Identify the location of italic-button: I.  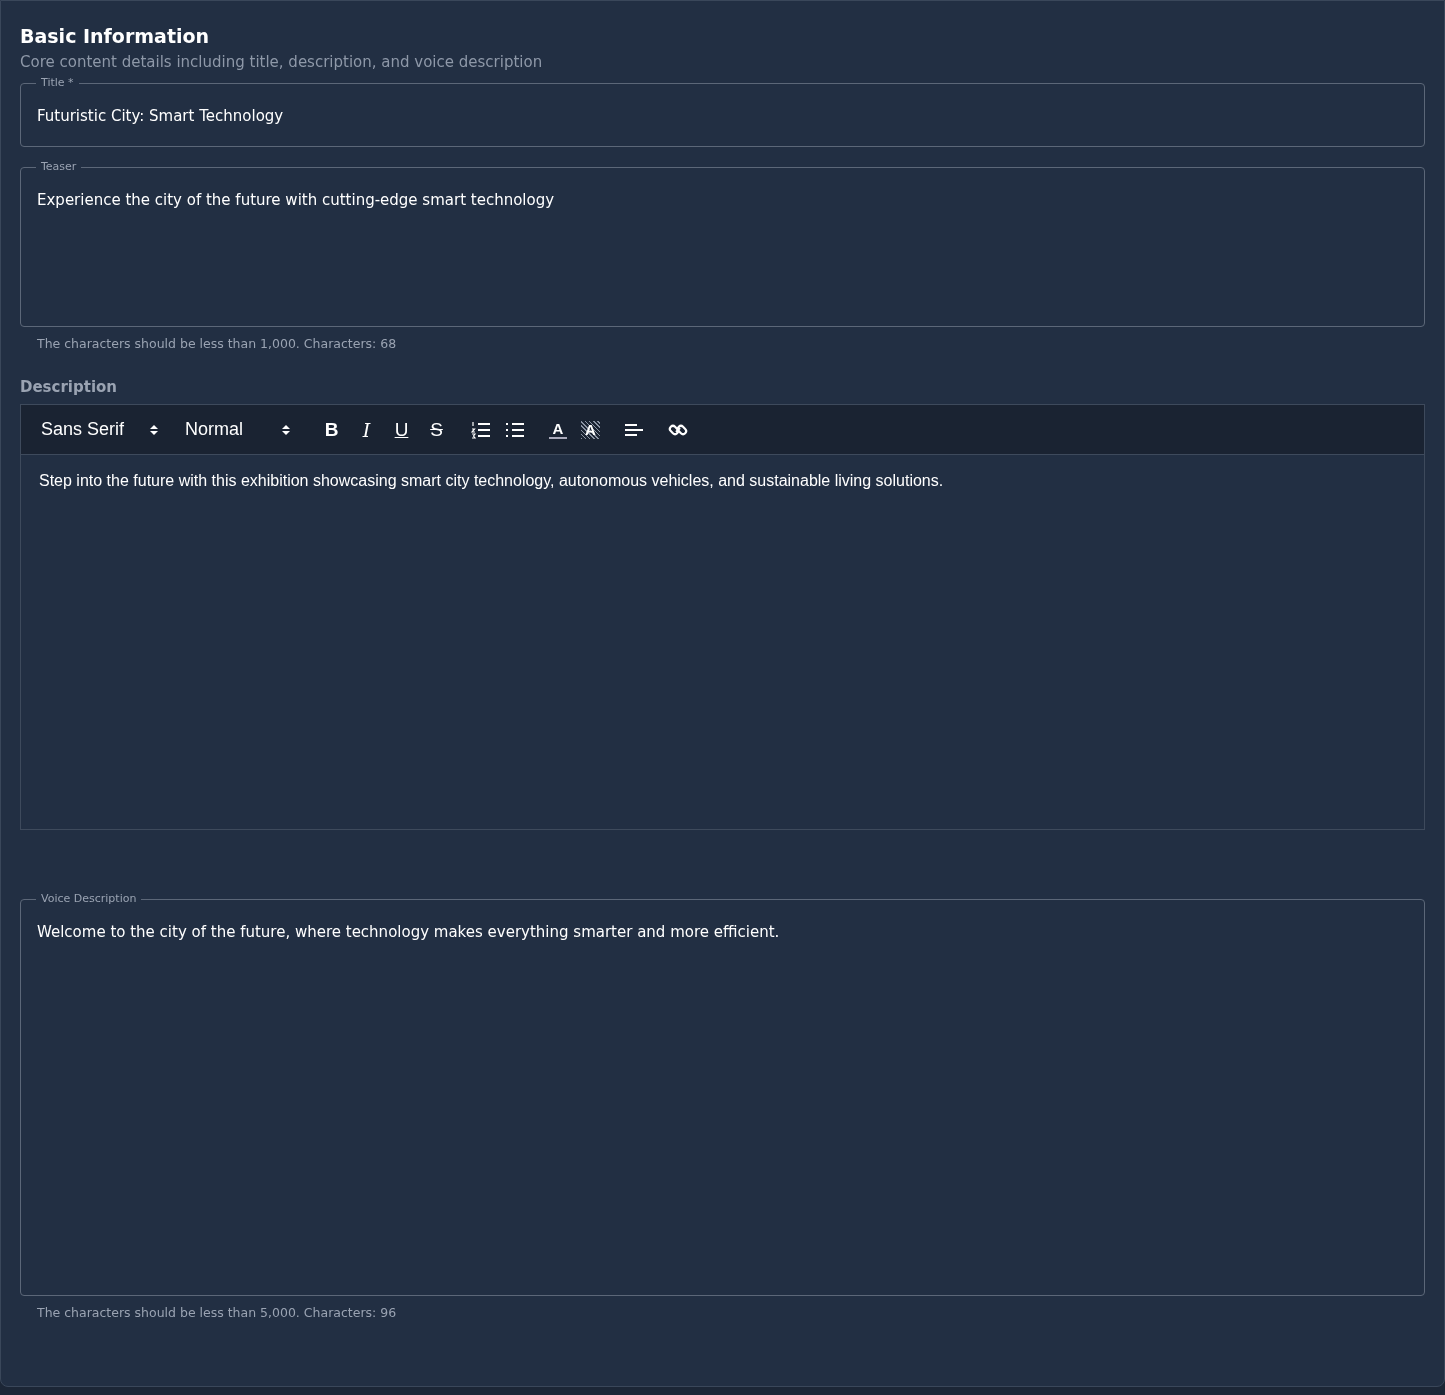
(366, 429).